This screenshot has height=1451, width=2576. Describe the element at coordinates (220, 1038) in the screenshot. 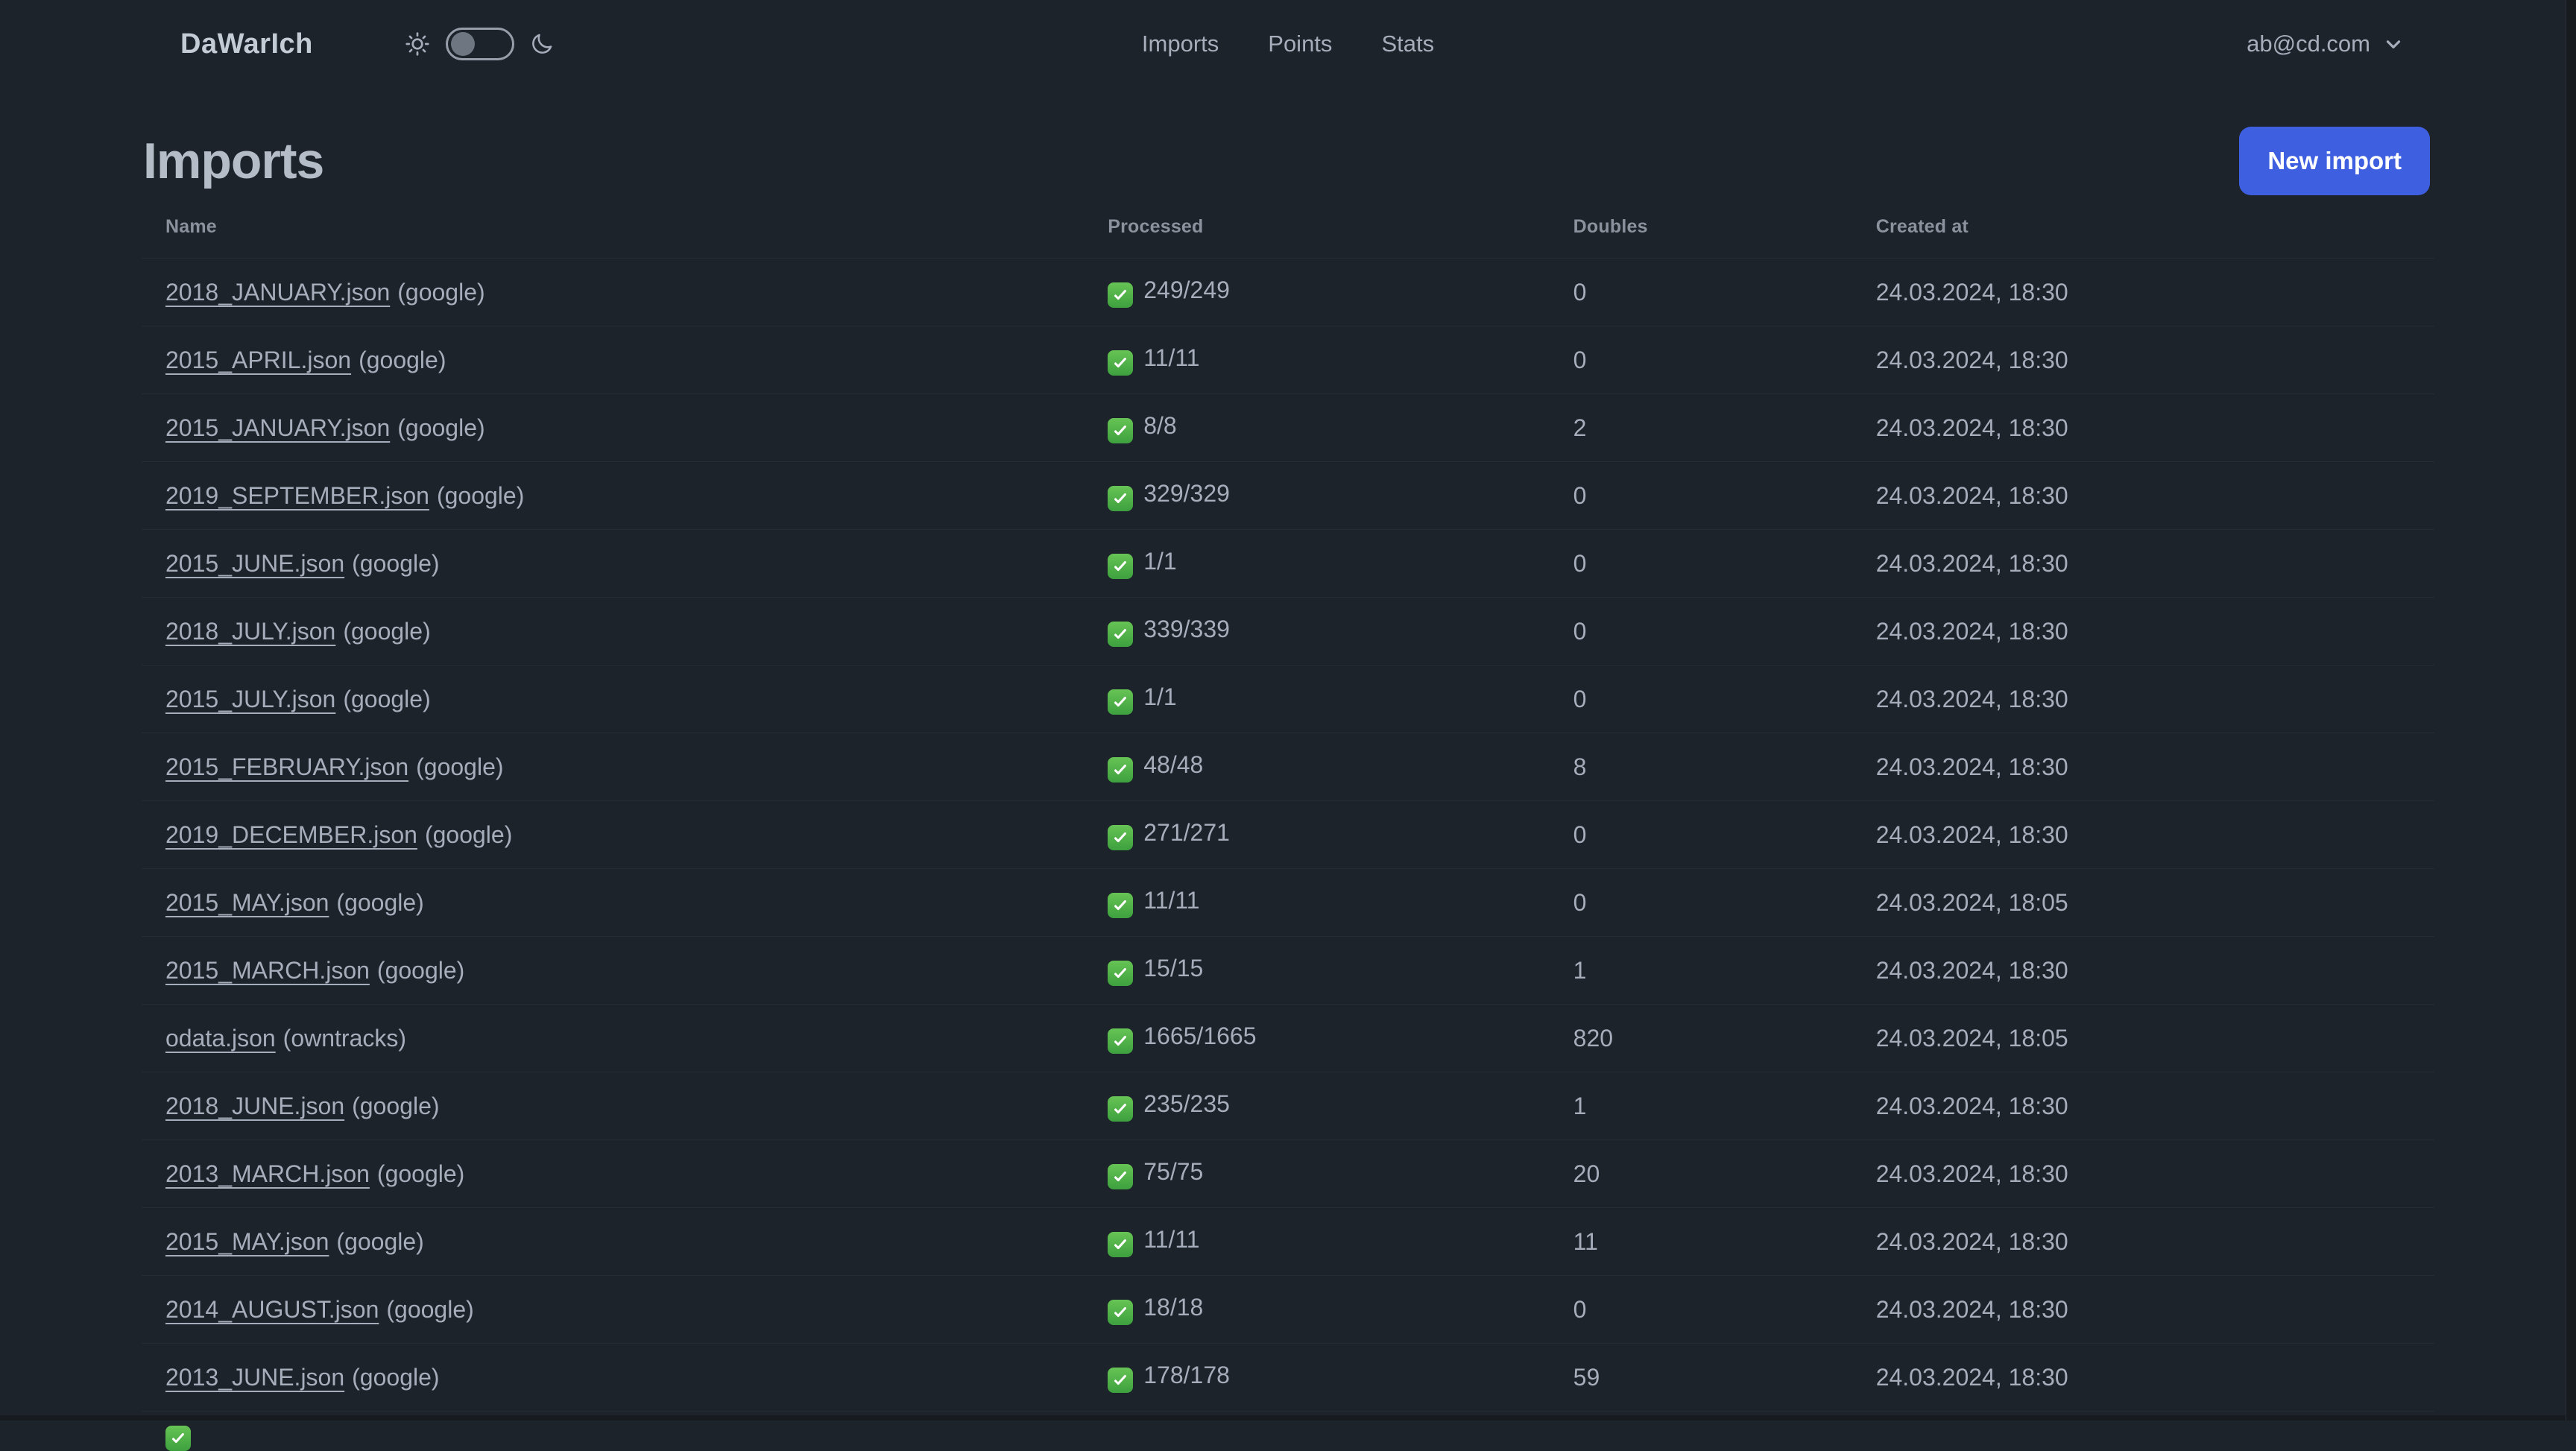

I see `import-file-link: odata.json` at that location.